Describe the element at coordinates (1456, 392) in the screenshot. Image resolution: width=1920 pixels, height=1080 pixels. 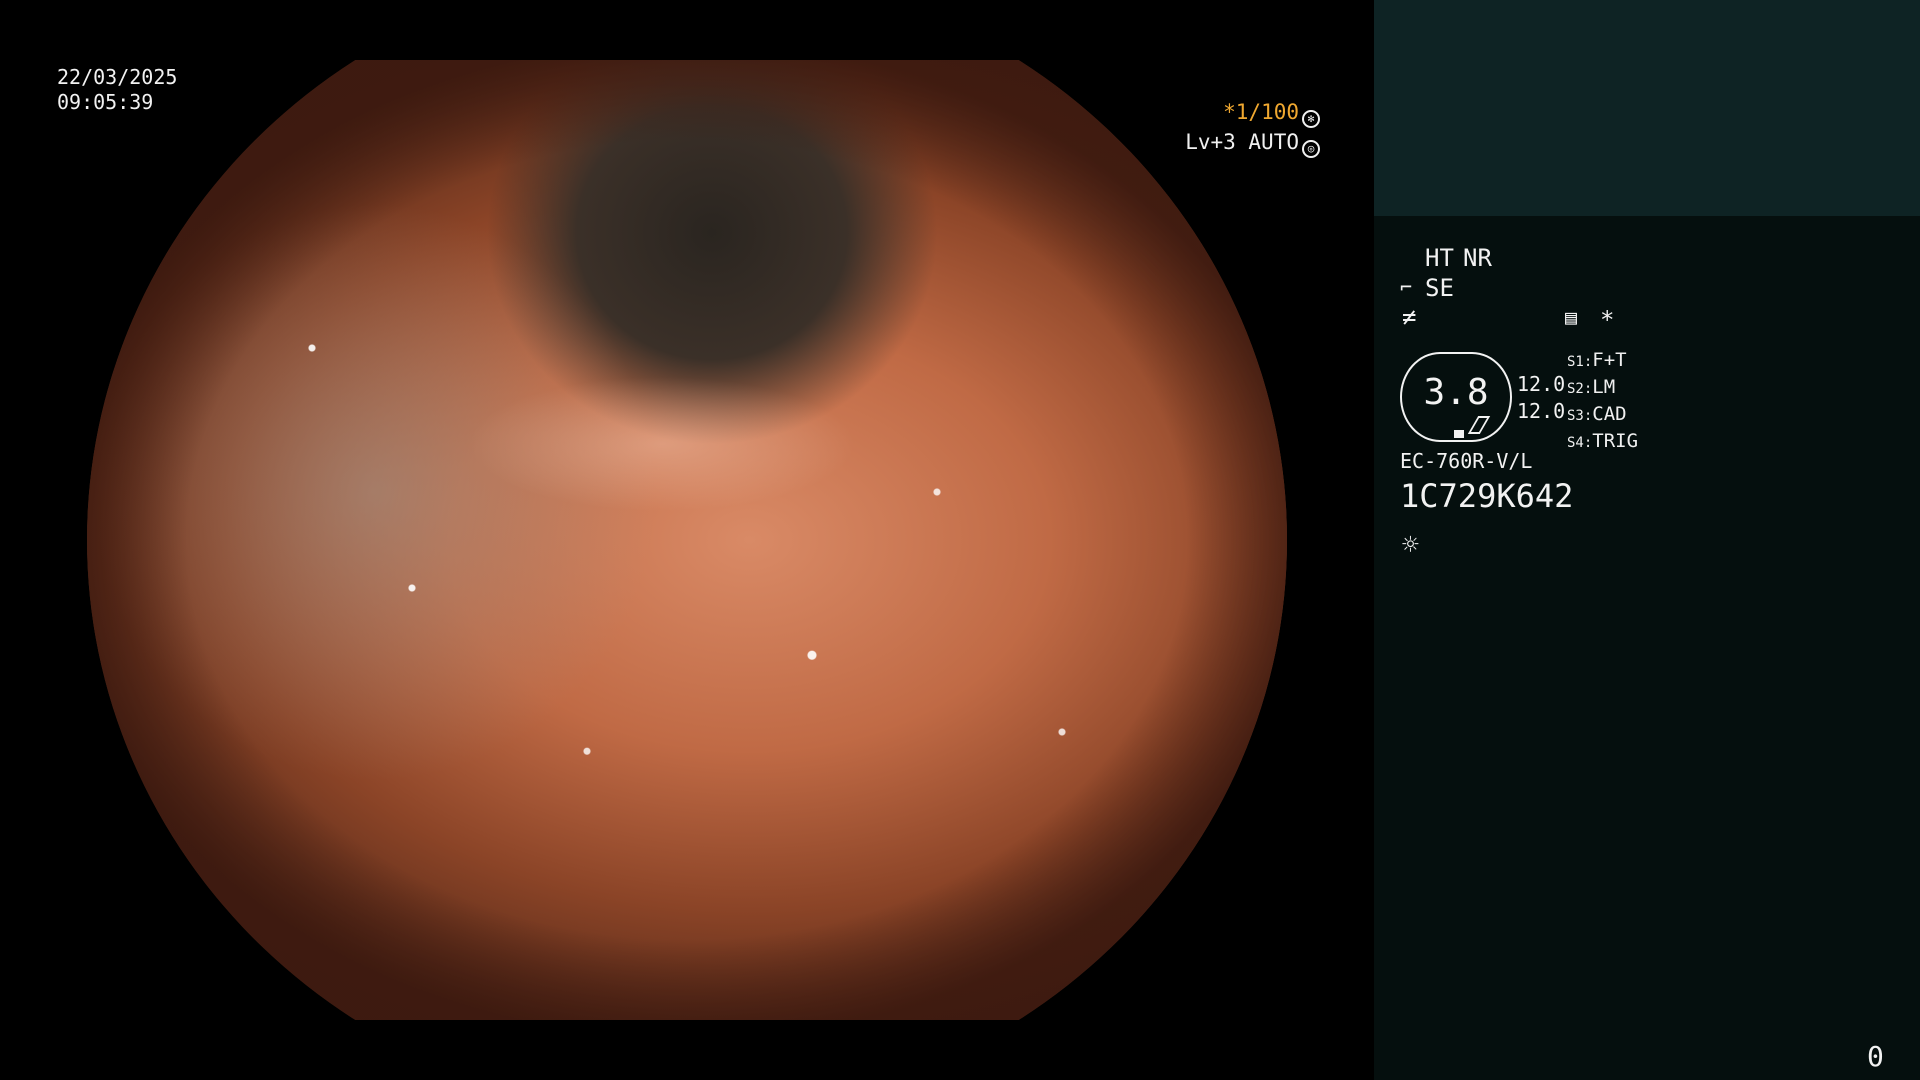
I see `gauge-value: 3.8` at that location.